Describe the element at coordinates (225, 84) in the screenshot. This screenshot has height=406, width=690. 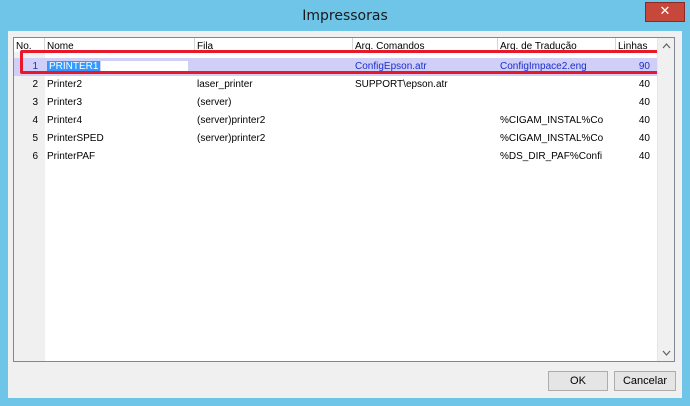
I see `printer-queue: laser_printer` at that location.